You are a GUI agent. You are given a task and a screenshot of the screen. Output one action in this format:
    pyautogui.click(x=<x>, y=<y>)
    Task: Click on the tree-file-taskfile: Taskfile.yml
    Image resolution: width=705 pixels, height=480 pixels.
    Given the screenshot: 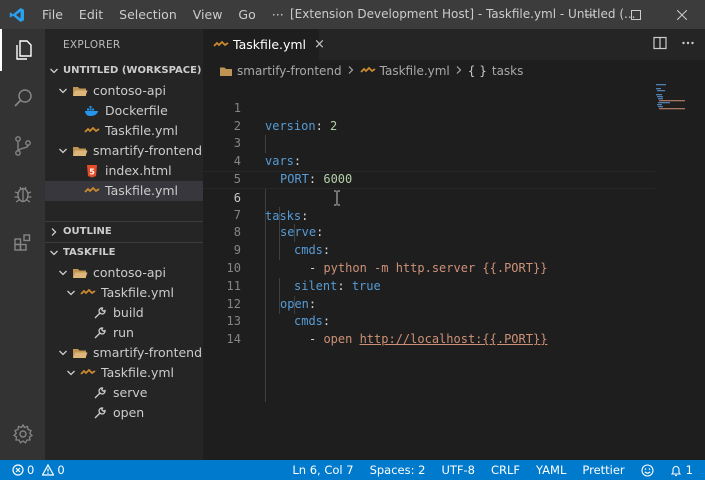 What is the action you would take?
    pyautogui.click(x=124, y=131)
    